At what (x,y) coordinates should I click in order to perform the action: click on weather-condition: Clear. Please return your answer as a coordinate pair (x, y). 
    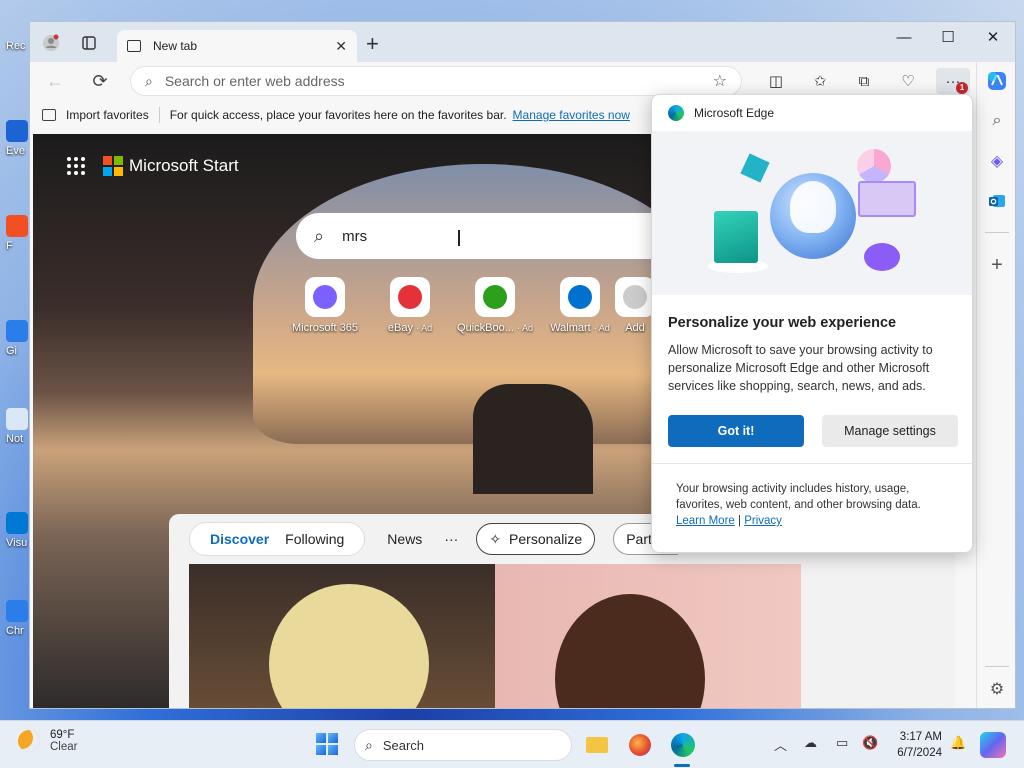
    Looking at the image, I should click on (64, 747).